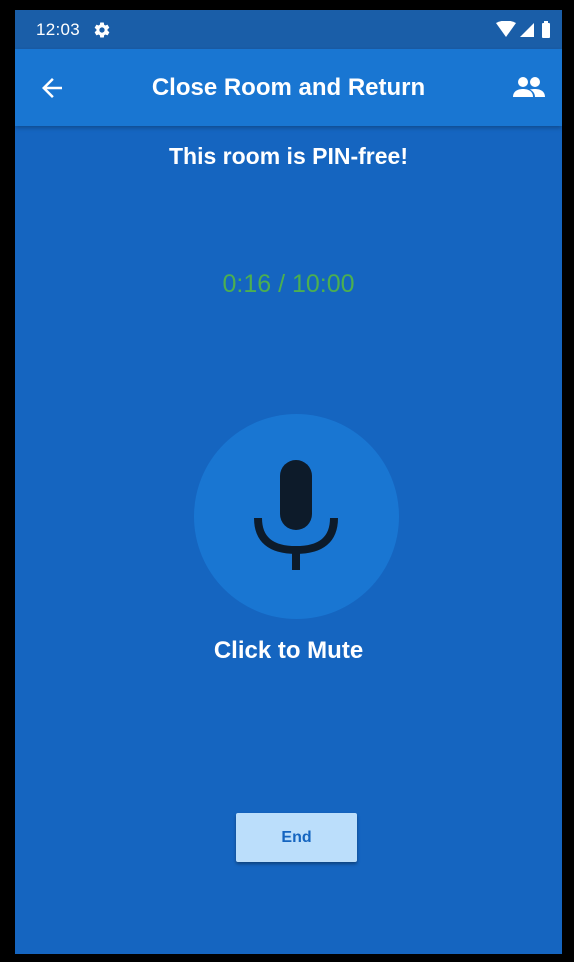  What do you see at coordinates (529, 88) in the screenshot?
I see `people-icon` at bounding box center [529, 88].